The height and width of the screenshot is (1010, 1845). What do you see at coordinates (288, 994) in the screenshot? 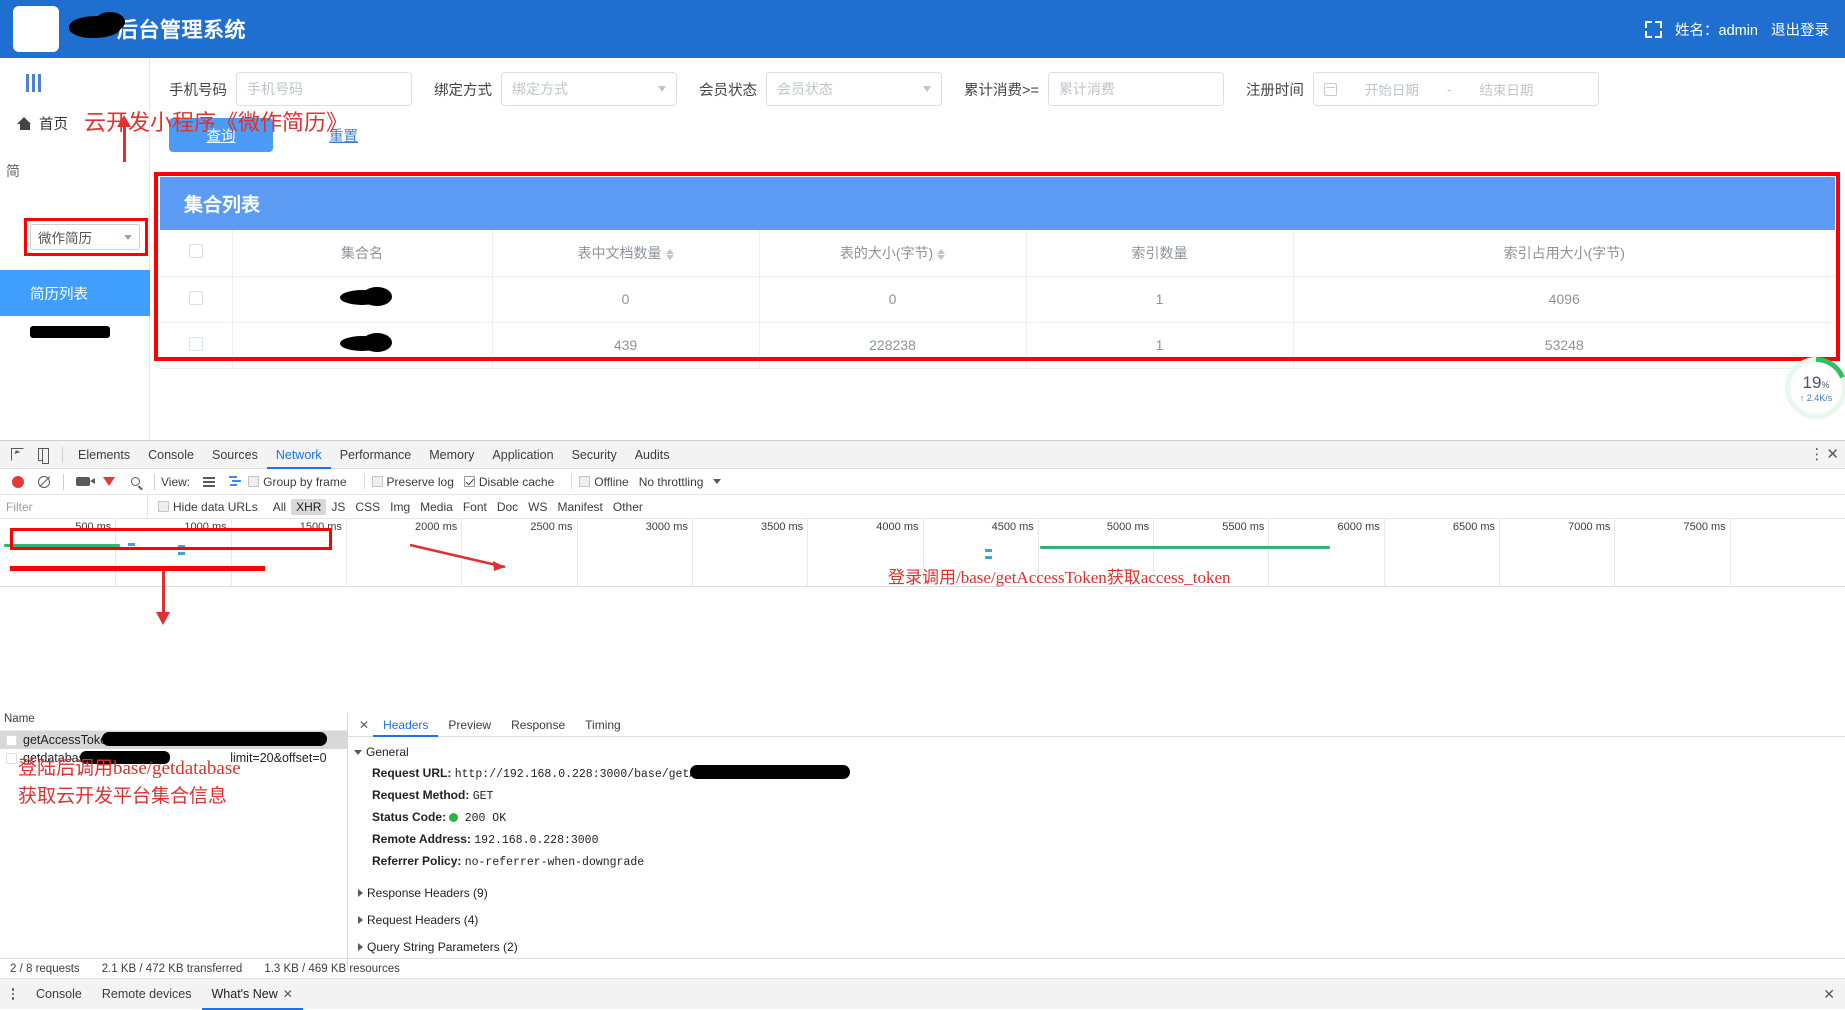
I see `close-icon: ✕` at bounding box center [288, 994].